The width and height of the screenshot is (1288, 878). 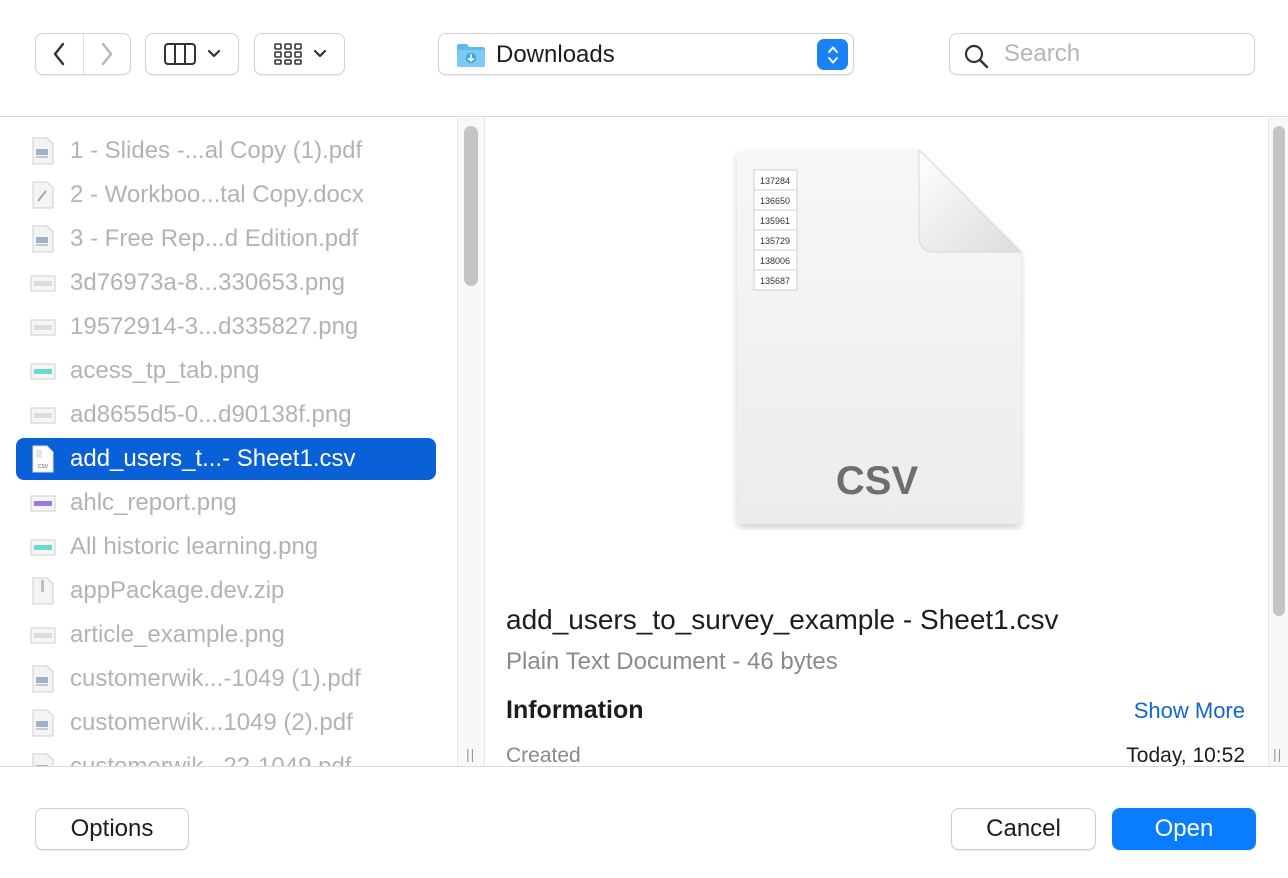 I want to click on file-row: article_example.png, so click(x=226, y=635).